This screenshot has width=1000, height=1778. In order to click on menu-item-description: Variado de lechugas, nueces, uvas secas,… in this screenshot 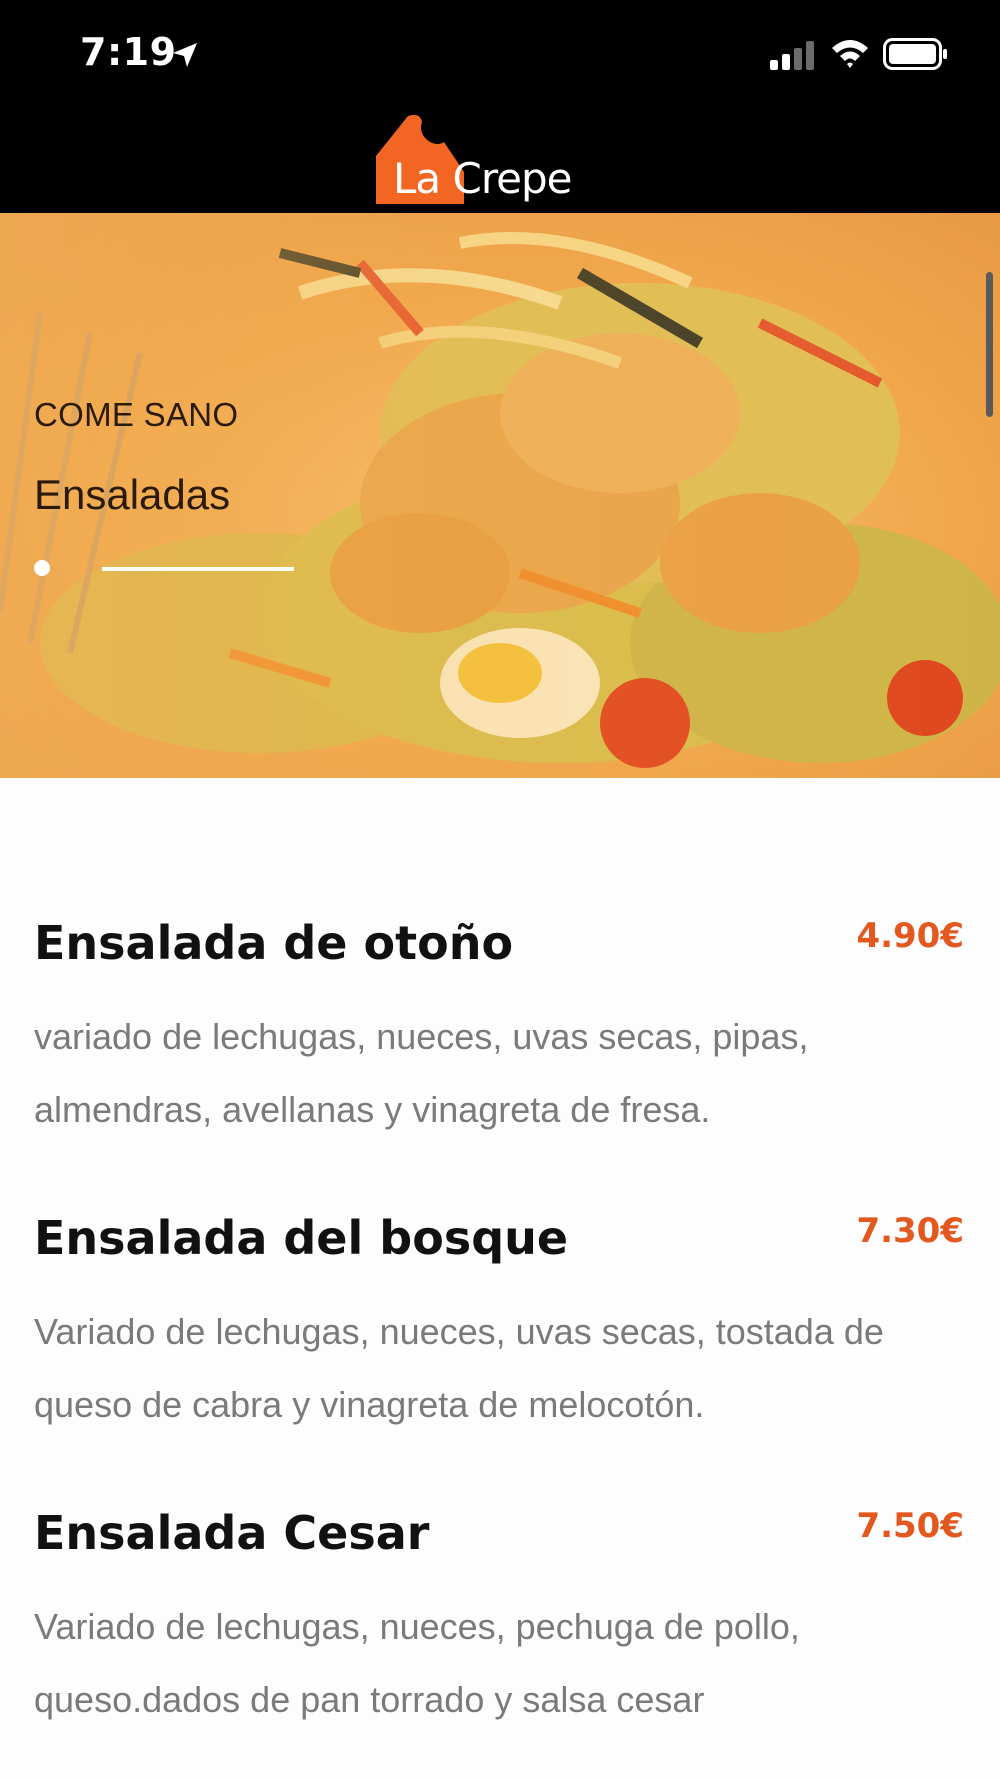, I will do `click(459, 1368)`.